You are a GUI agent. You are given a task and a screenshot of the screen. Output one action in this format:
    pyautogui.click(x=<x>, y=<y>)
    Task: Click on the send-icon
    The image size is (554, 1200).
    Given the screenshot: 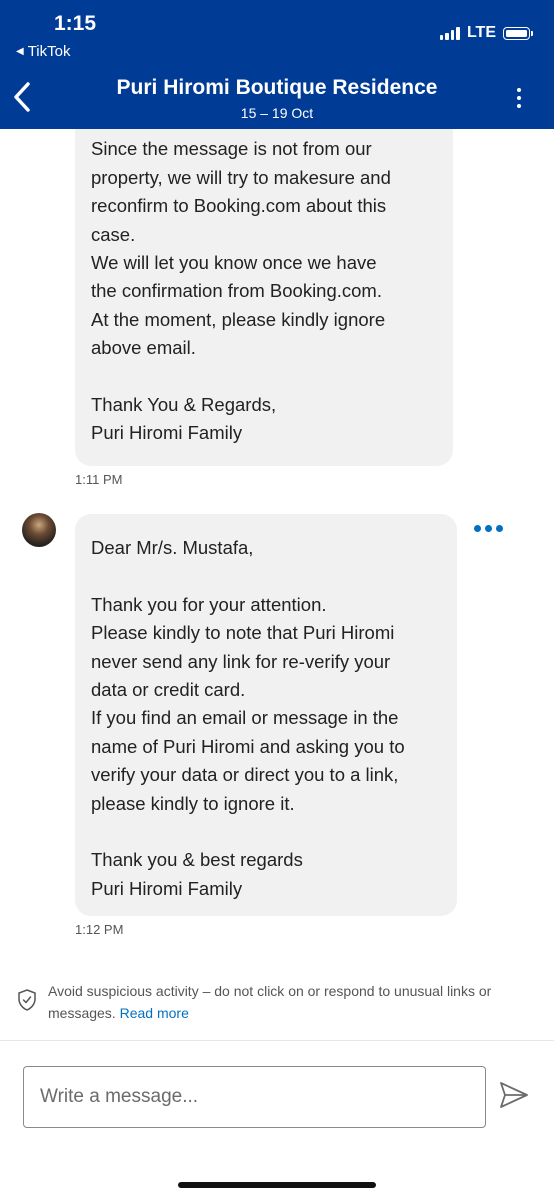 What is the action you would take?
    pyautogui.click(x=514, y=1095)
    